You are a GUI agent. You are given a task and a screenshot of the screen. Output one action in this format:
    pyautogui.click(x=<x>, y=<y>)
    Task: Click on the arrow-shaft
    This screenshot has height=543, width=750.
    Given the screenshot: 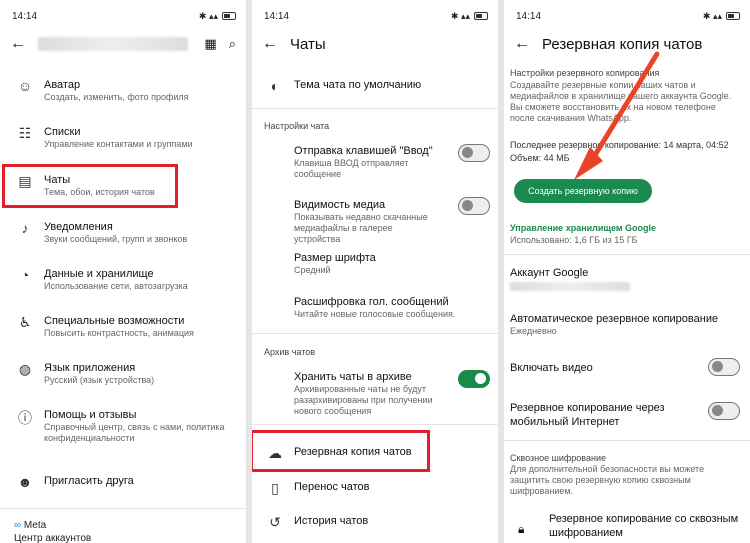 What is the action you would take?
    pyautogui.click(x=624, y=107)
    